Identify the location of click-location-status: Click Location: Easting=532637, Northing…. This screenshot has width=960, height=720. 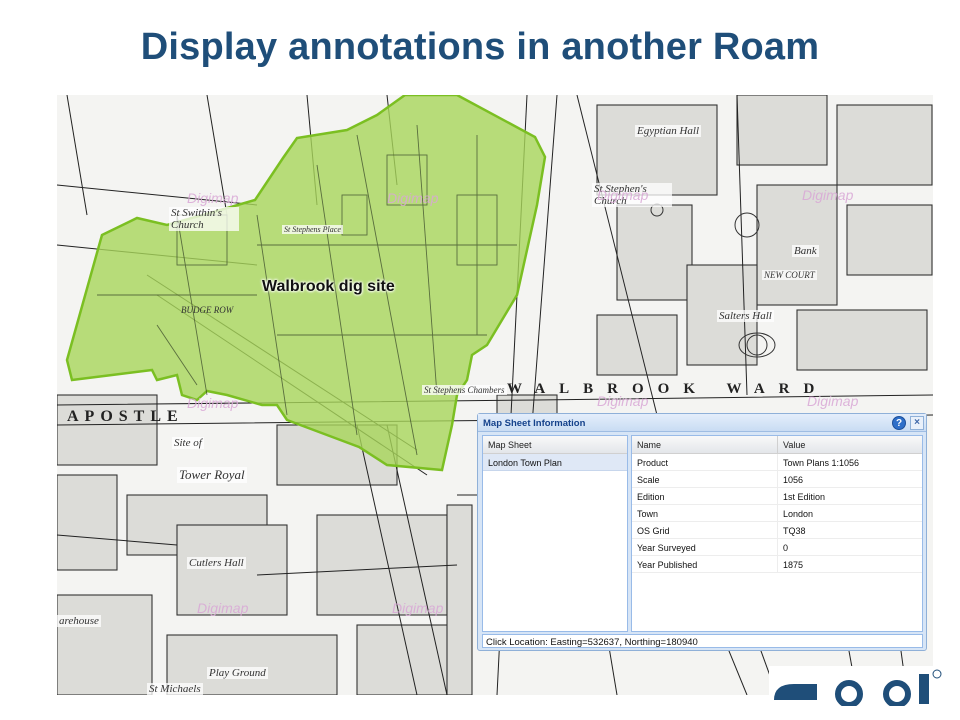
(702, 641).